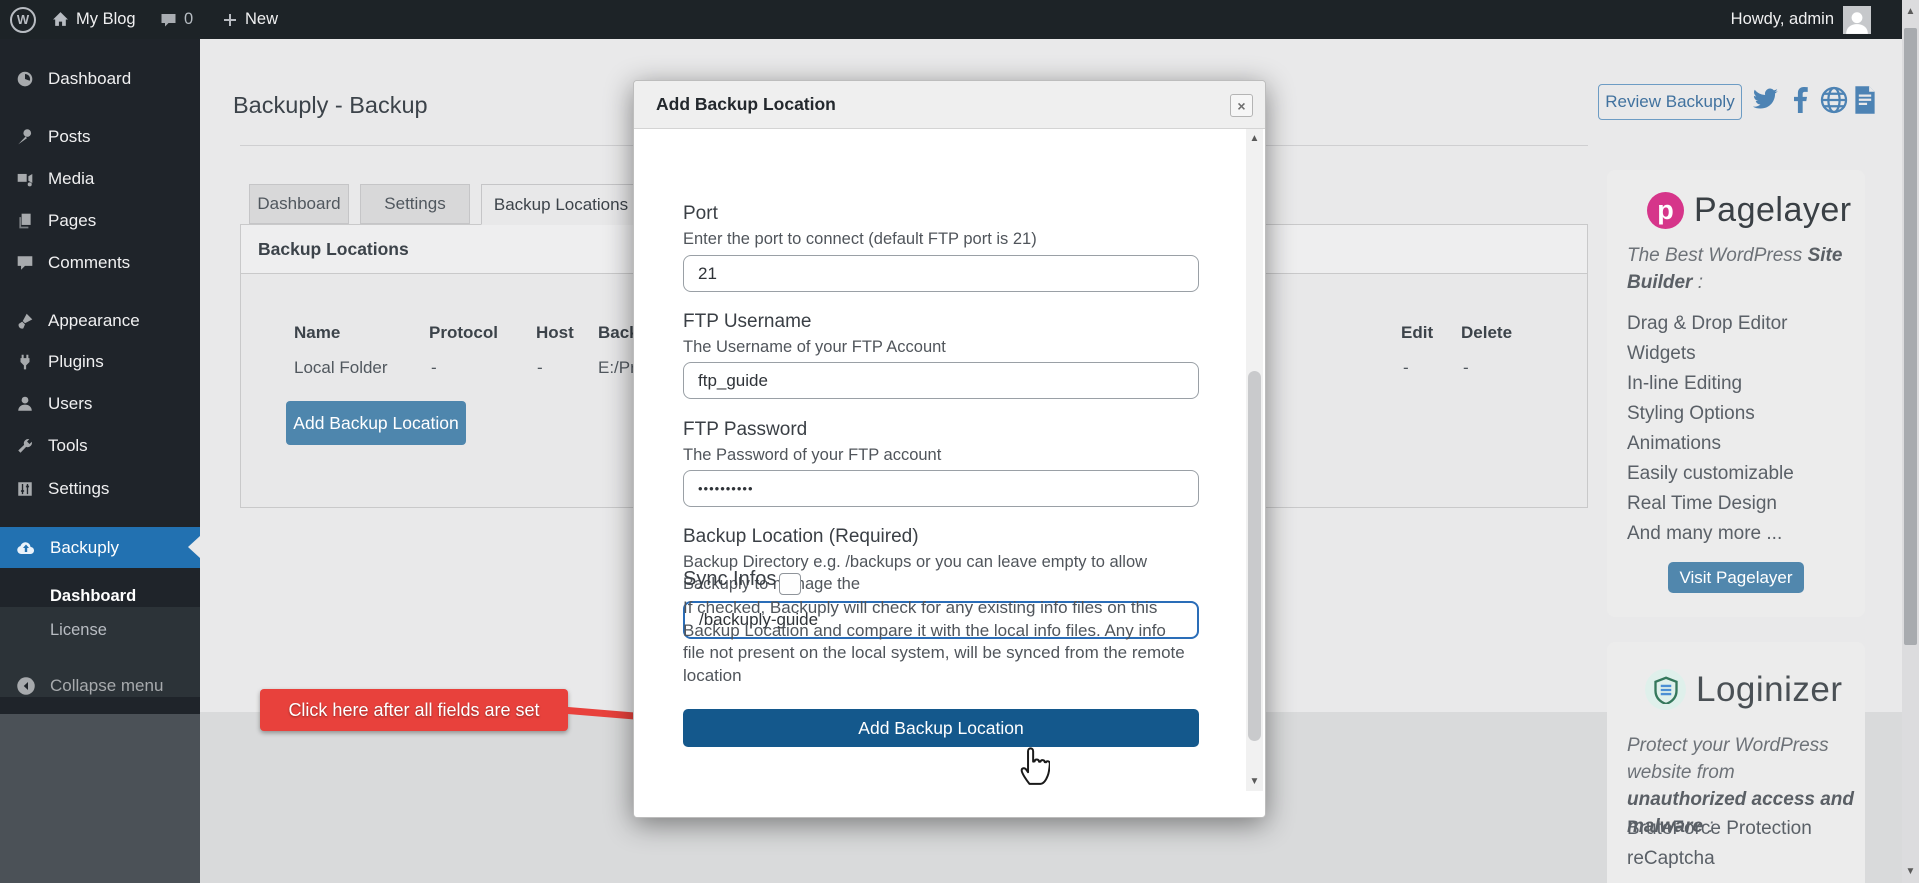 The image size is (1919, 883). Describe the element at coordinates (941, 488) in the screenshot. I see `ftp-password-input: ••••••••••` at that location.